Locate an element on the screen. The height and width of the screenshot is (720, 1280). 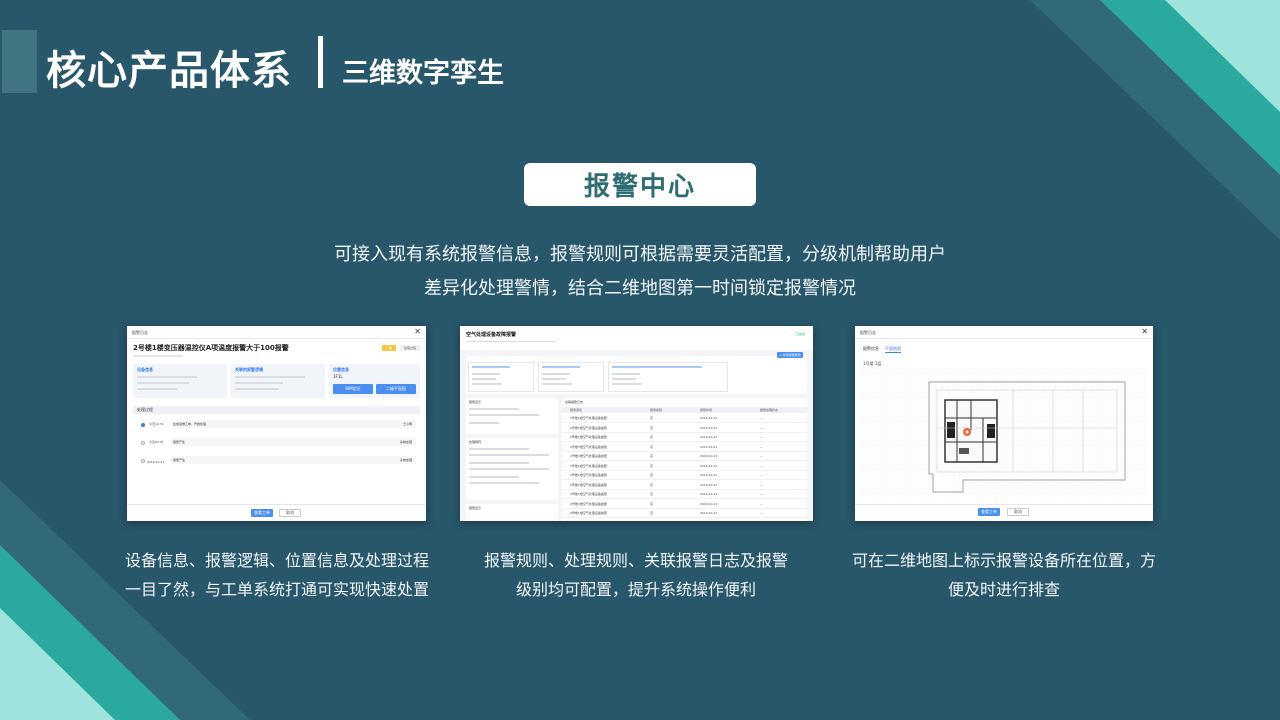
title-accent-bar is located at coordinates (19, 61).